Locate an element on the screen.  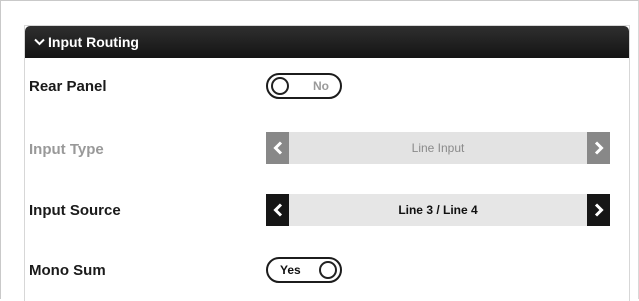
rear-panel-toggle: No is located at coordinates (304, 86).